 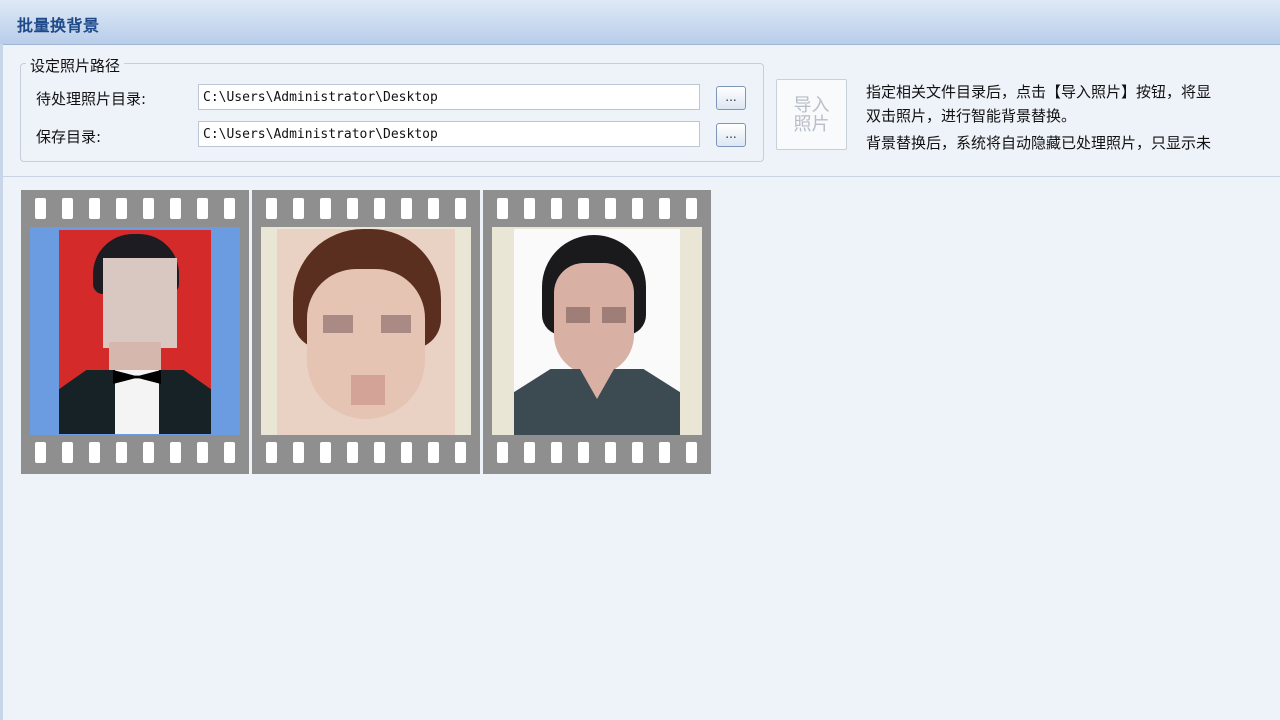 What do you see at coordinates (811, 124) in the screenshot?
I see `import-button-line2: 照片` at bounding box center [811, 124].